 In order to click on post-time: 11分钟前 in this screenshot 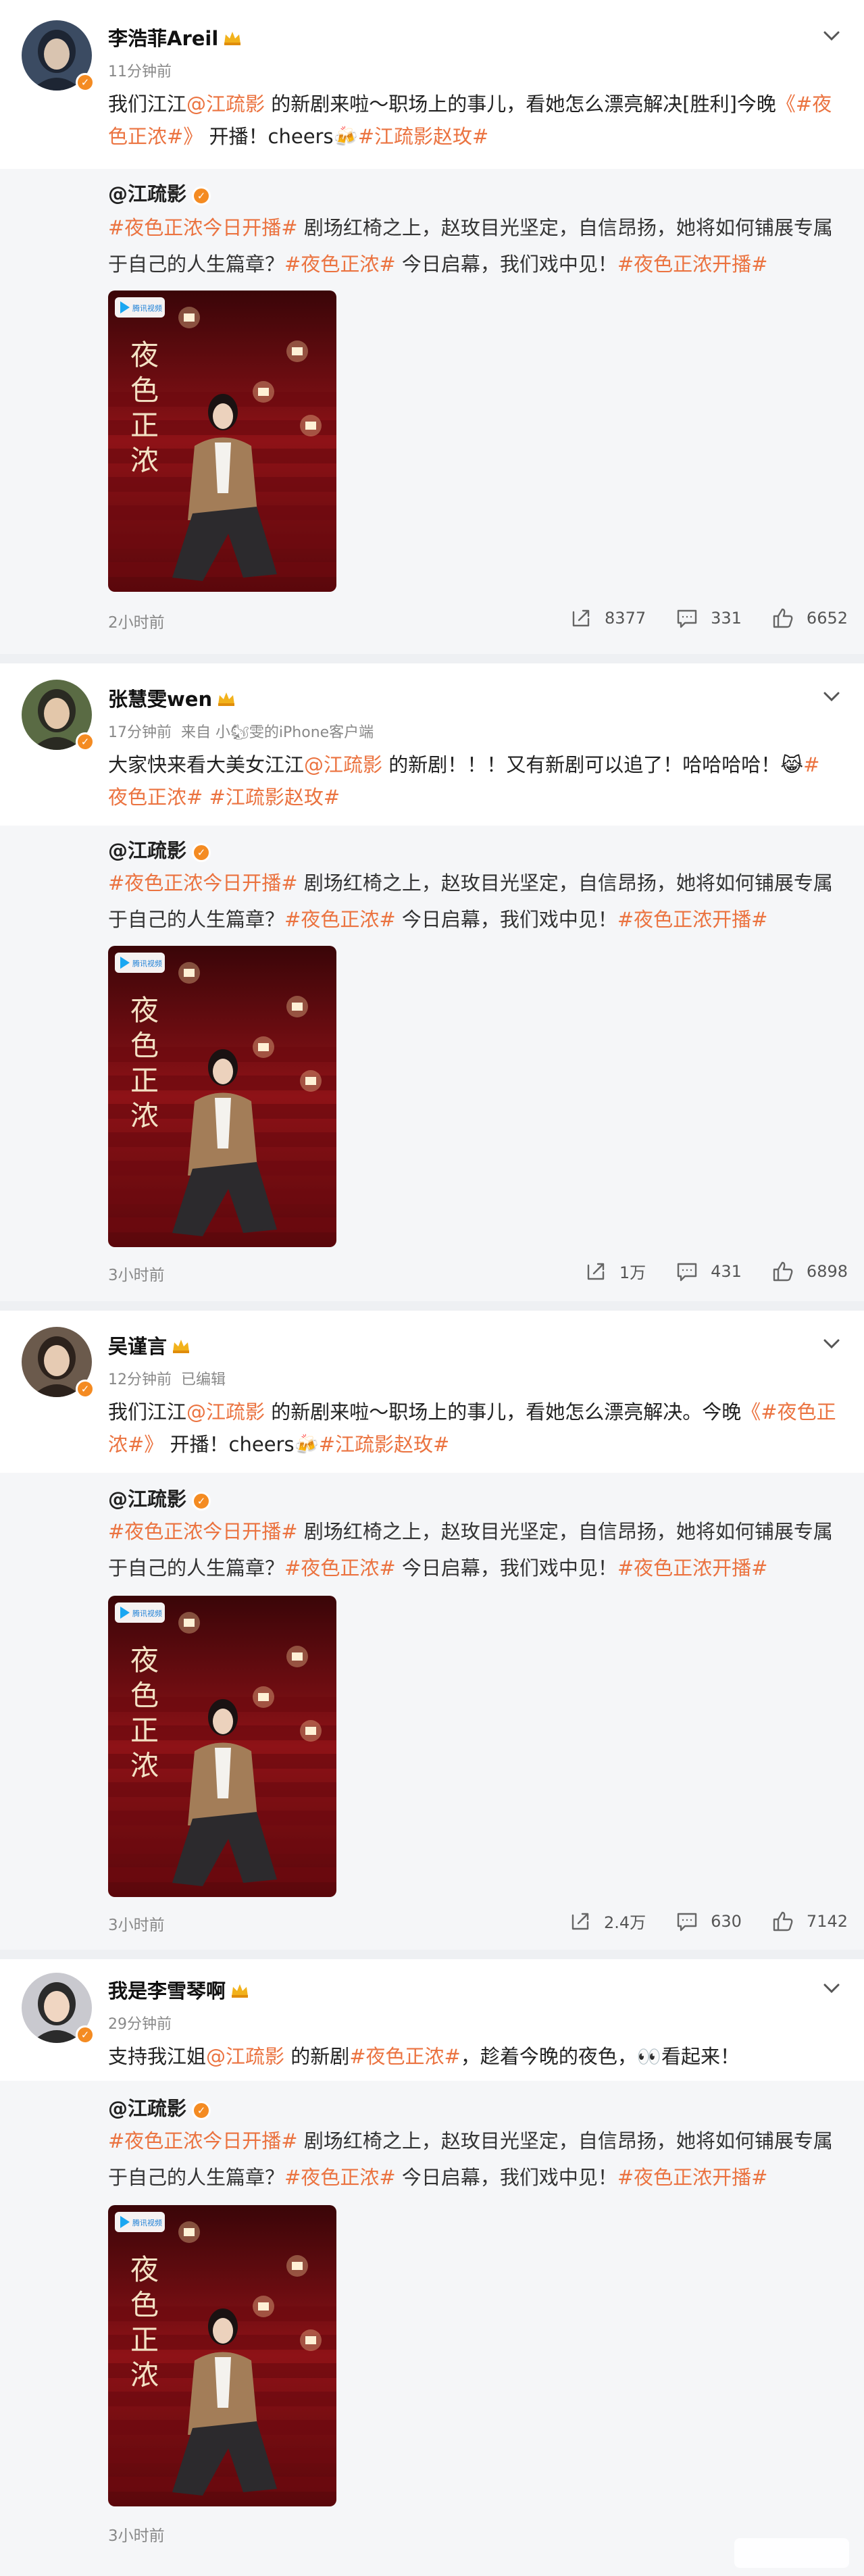, I will do `click(140, 72)`.